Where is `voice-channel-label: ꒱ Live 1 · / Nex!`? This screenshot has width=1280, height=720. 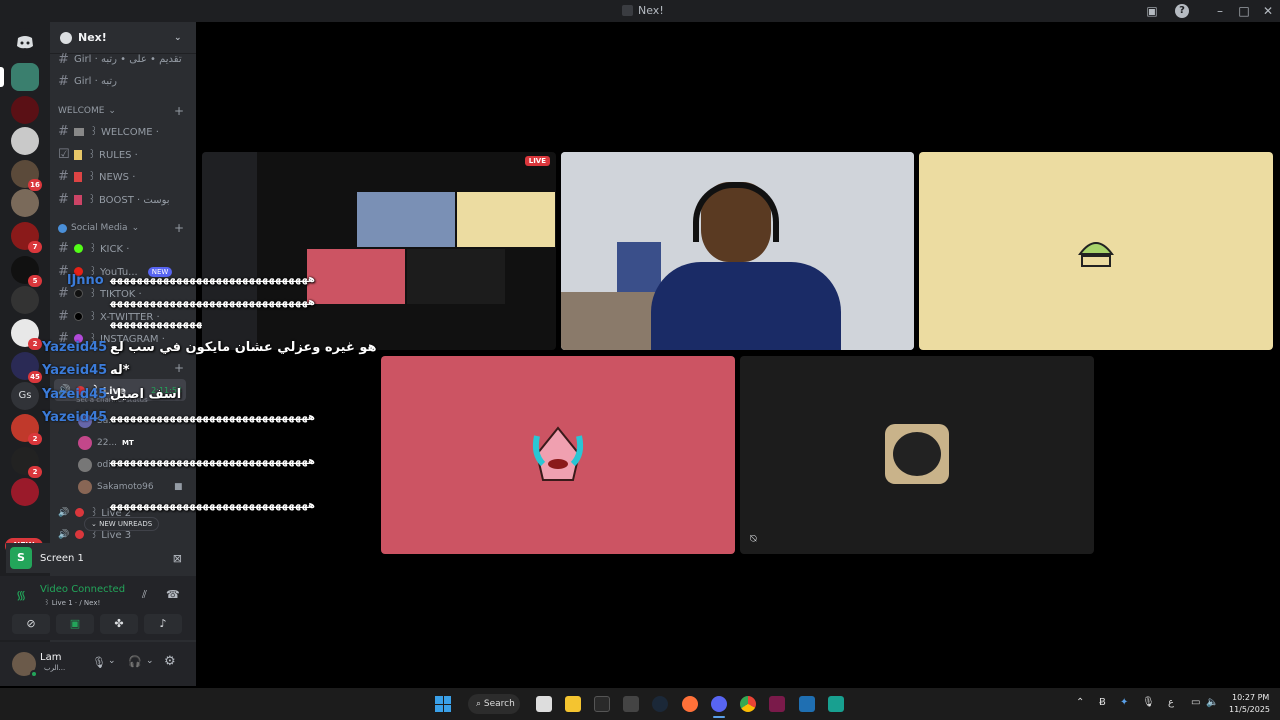
voice-channel-label: ꒱ Live 1 · / Nex! is located at coordinates (72, 602).